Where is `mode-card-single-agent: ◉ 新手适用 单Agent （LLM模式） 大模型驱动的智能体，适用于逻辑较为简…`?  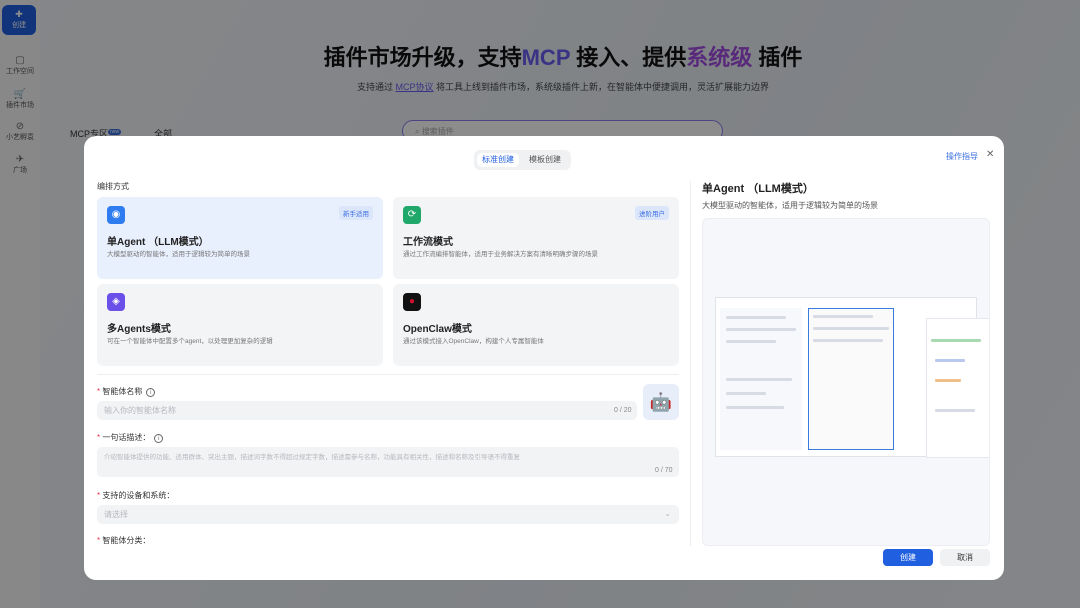
mode-card-single-agent: ◉ 新手适用 单Agent （LLM模式） 大模型驱动的智能体，适用于逻辑较为简… is located at coordinates (240, 238).